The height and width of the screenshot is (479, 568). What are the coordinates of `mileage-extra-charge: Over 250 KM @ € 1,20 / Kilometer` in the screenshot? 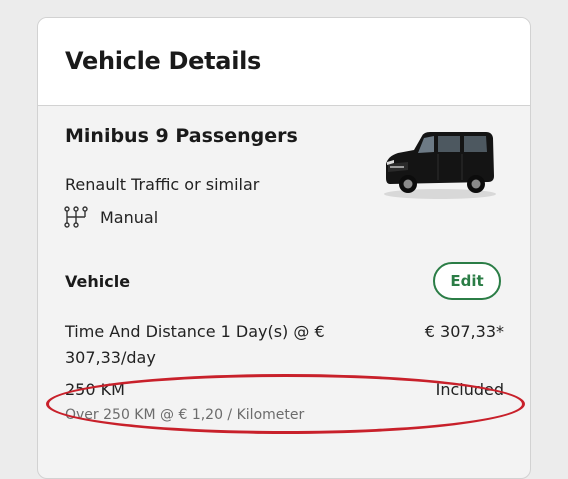 It's located at (185, 415).